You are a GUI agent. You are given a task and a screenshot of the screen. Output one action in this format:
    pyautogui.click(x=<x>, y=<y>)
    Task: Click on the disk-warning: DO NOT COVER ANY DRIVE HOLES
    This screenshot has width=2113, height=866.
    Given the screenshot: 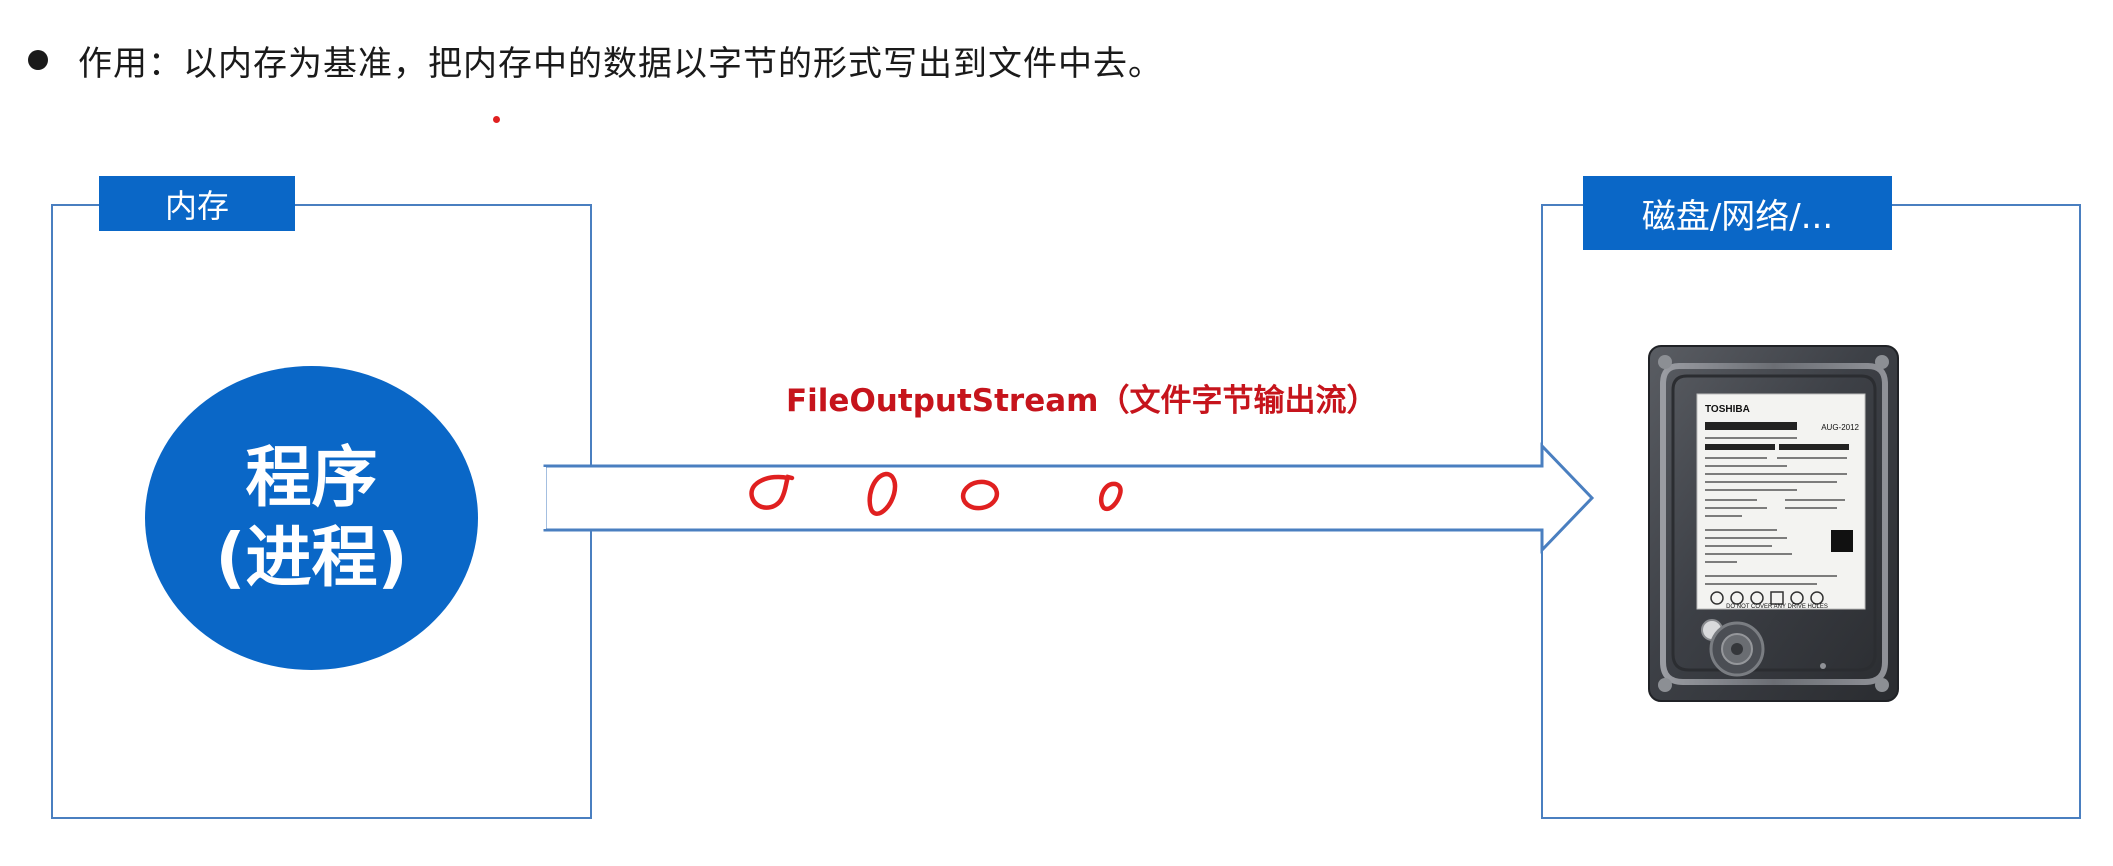 What is the action you would take?
    pyautogui.click(x=1777, y=607)
    